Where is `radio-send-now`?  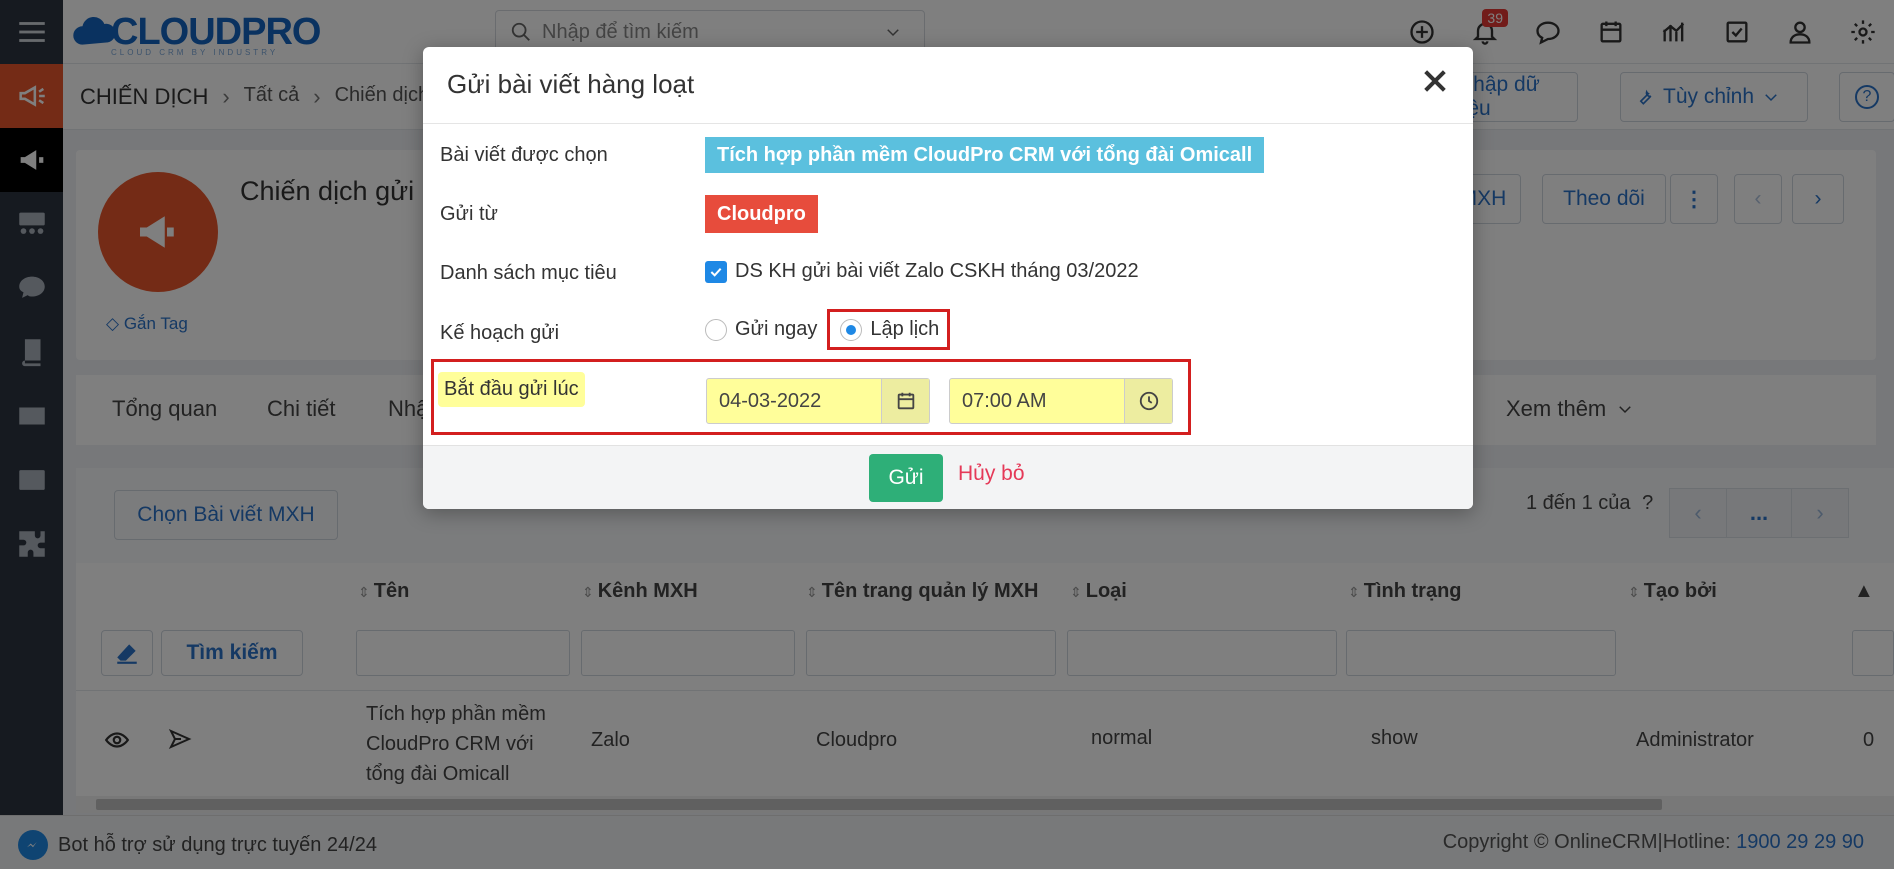 radio-send-now is located at coordinates (716, 329).